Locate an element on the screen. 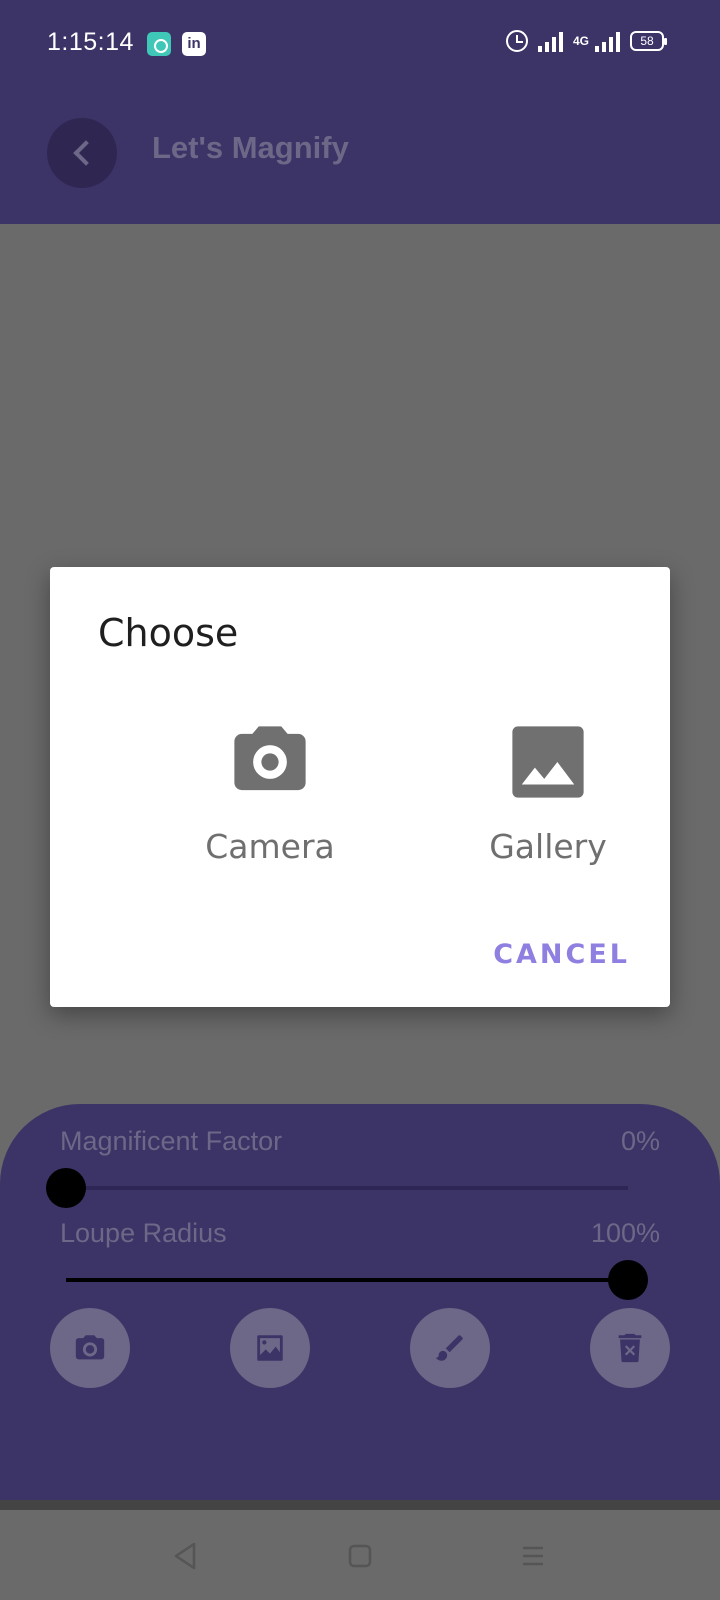  page-title: Let's Magnify is located at coordinates (250, 147).